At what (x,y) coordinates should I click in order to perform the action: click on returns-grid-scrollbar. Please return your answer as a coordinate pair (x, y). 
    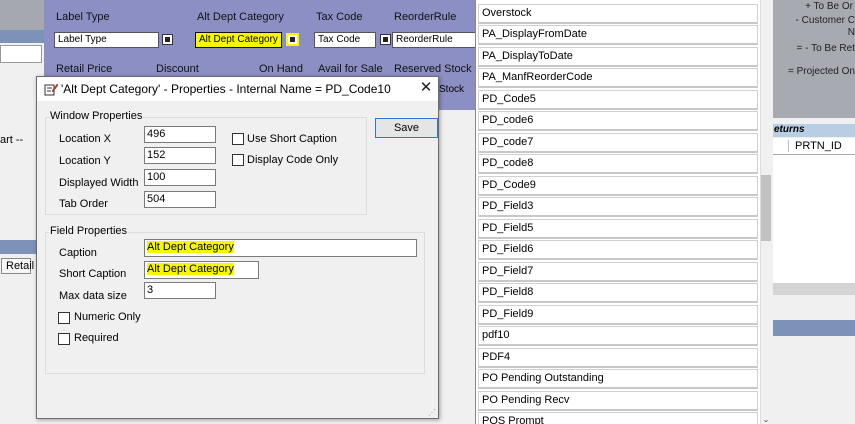
    Looking at the image, I should click on (813, 289).